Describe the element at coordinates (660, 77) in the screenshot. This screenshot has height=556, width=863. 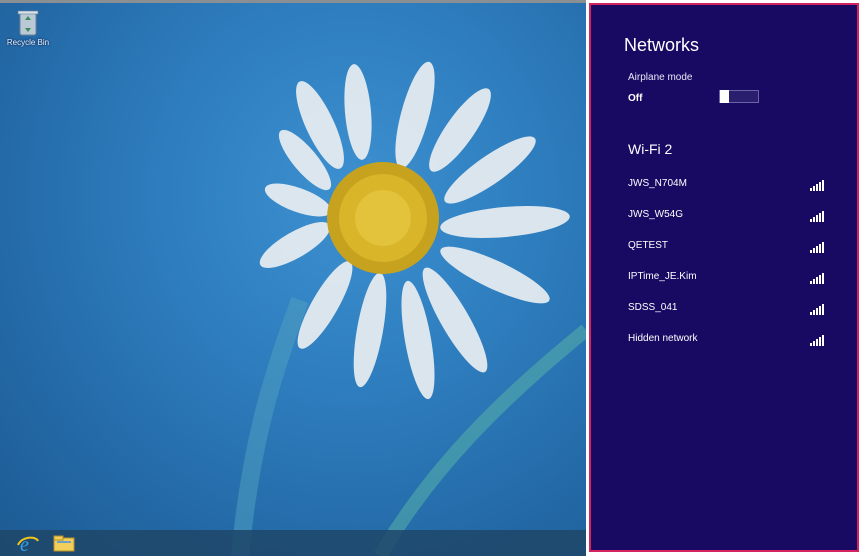
I see `airplane-mode-label: Airplane mode` at that location.